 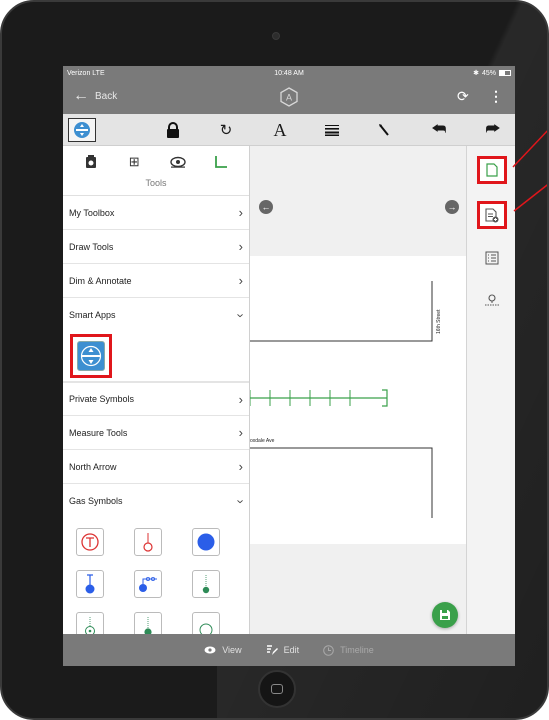 I want to click on canvas-next-button: →, so click(x=452, y=207).